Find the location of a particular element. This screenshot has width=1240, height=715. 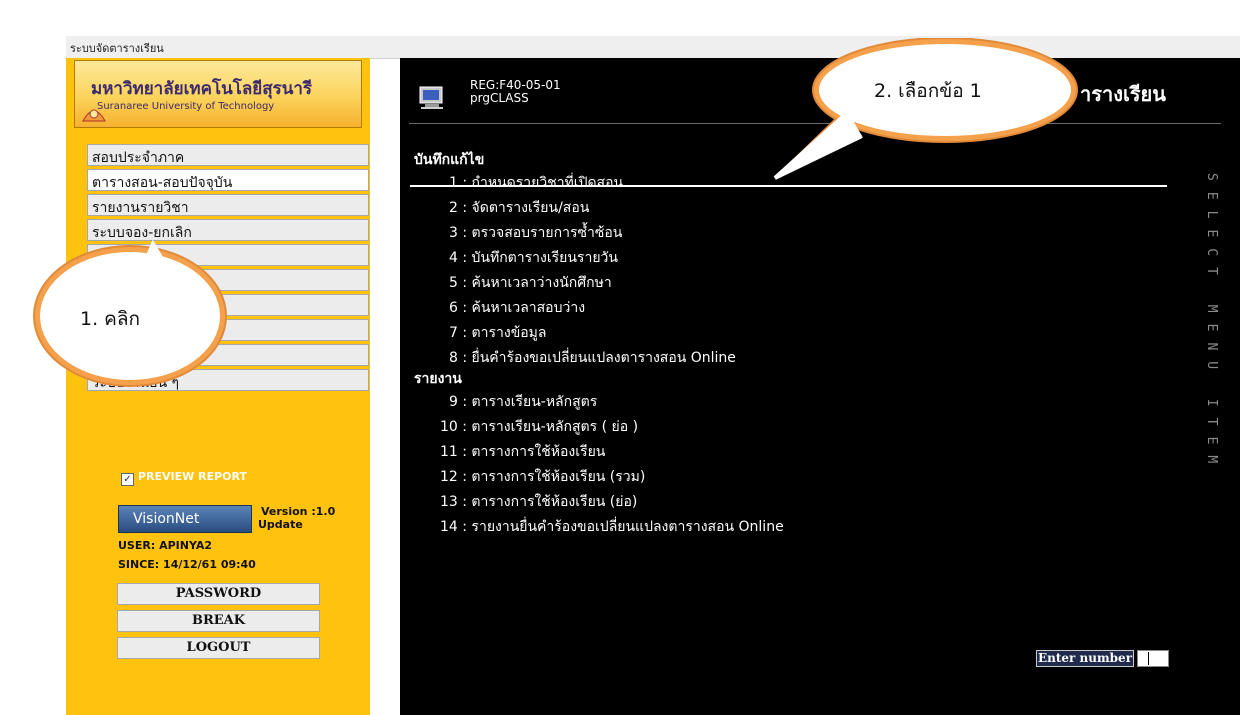

menu-option: 7 : ตารางข้อมูล is located at coordinates (497, 333).